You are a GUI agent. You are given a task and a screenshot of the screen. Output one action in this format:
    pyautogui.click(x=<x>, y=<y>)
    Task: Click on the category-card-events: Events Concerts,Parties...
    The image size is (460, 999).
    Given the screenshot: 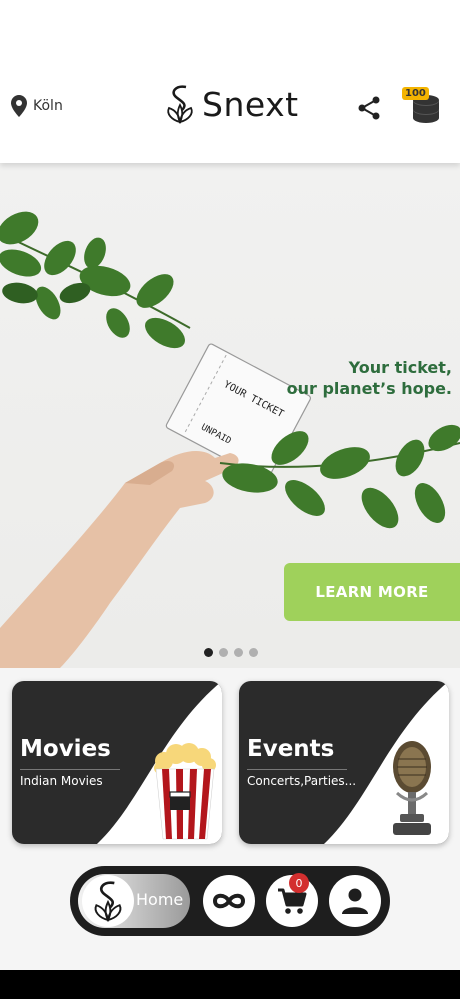 What is the action you would take?
    pyautogui.click(x=344, y=762)
    